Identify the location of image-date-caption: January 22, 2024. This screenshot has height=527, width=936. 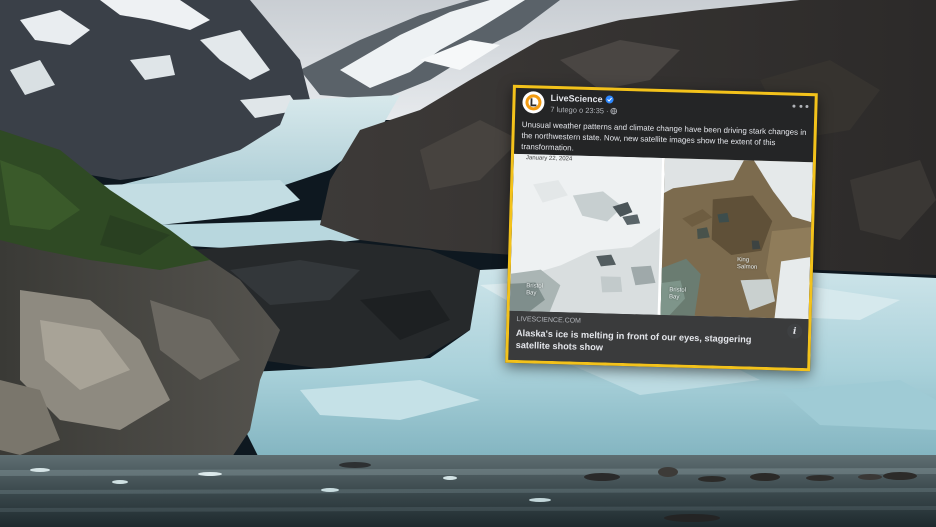
(549, 159).